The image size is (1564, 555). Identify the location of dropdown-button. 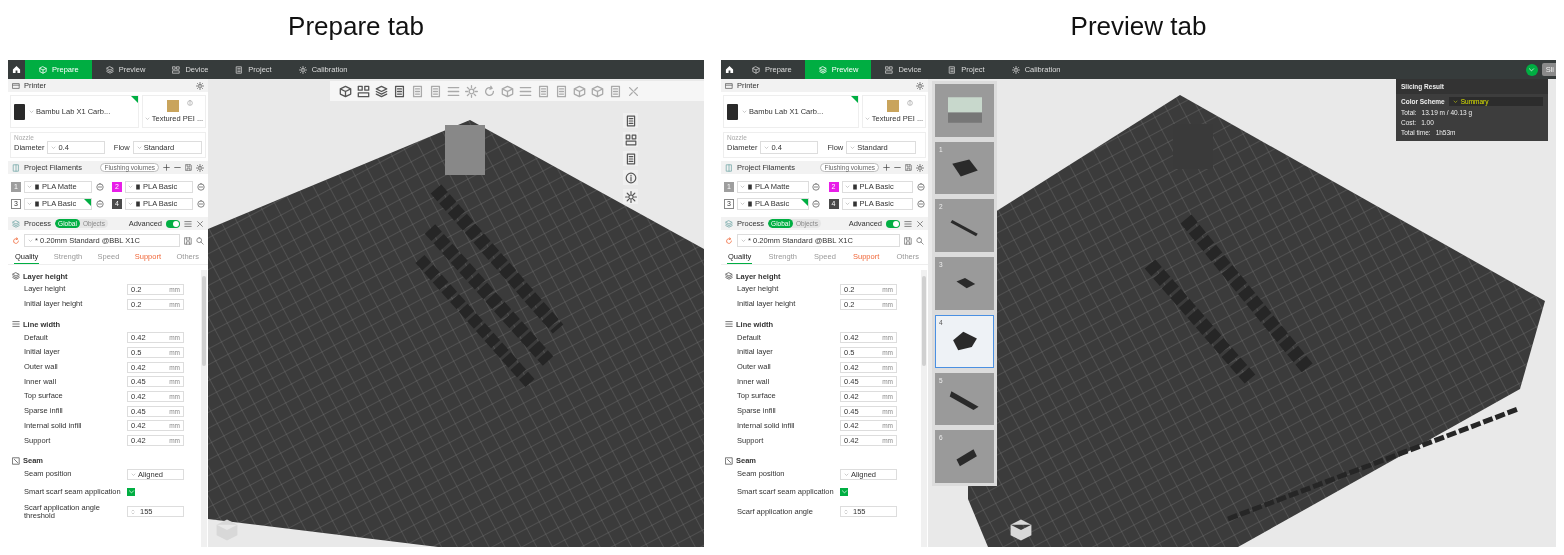
(1531, 69).